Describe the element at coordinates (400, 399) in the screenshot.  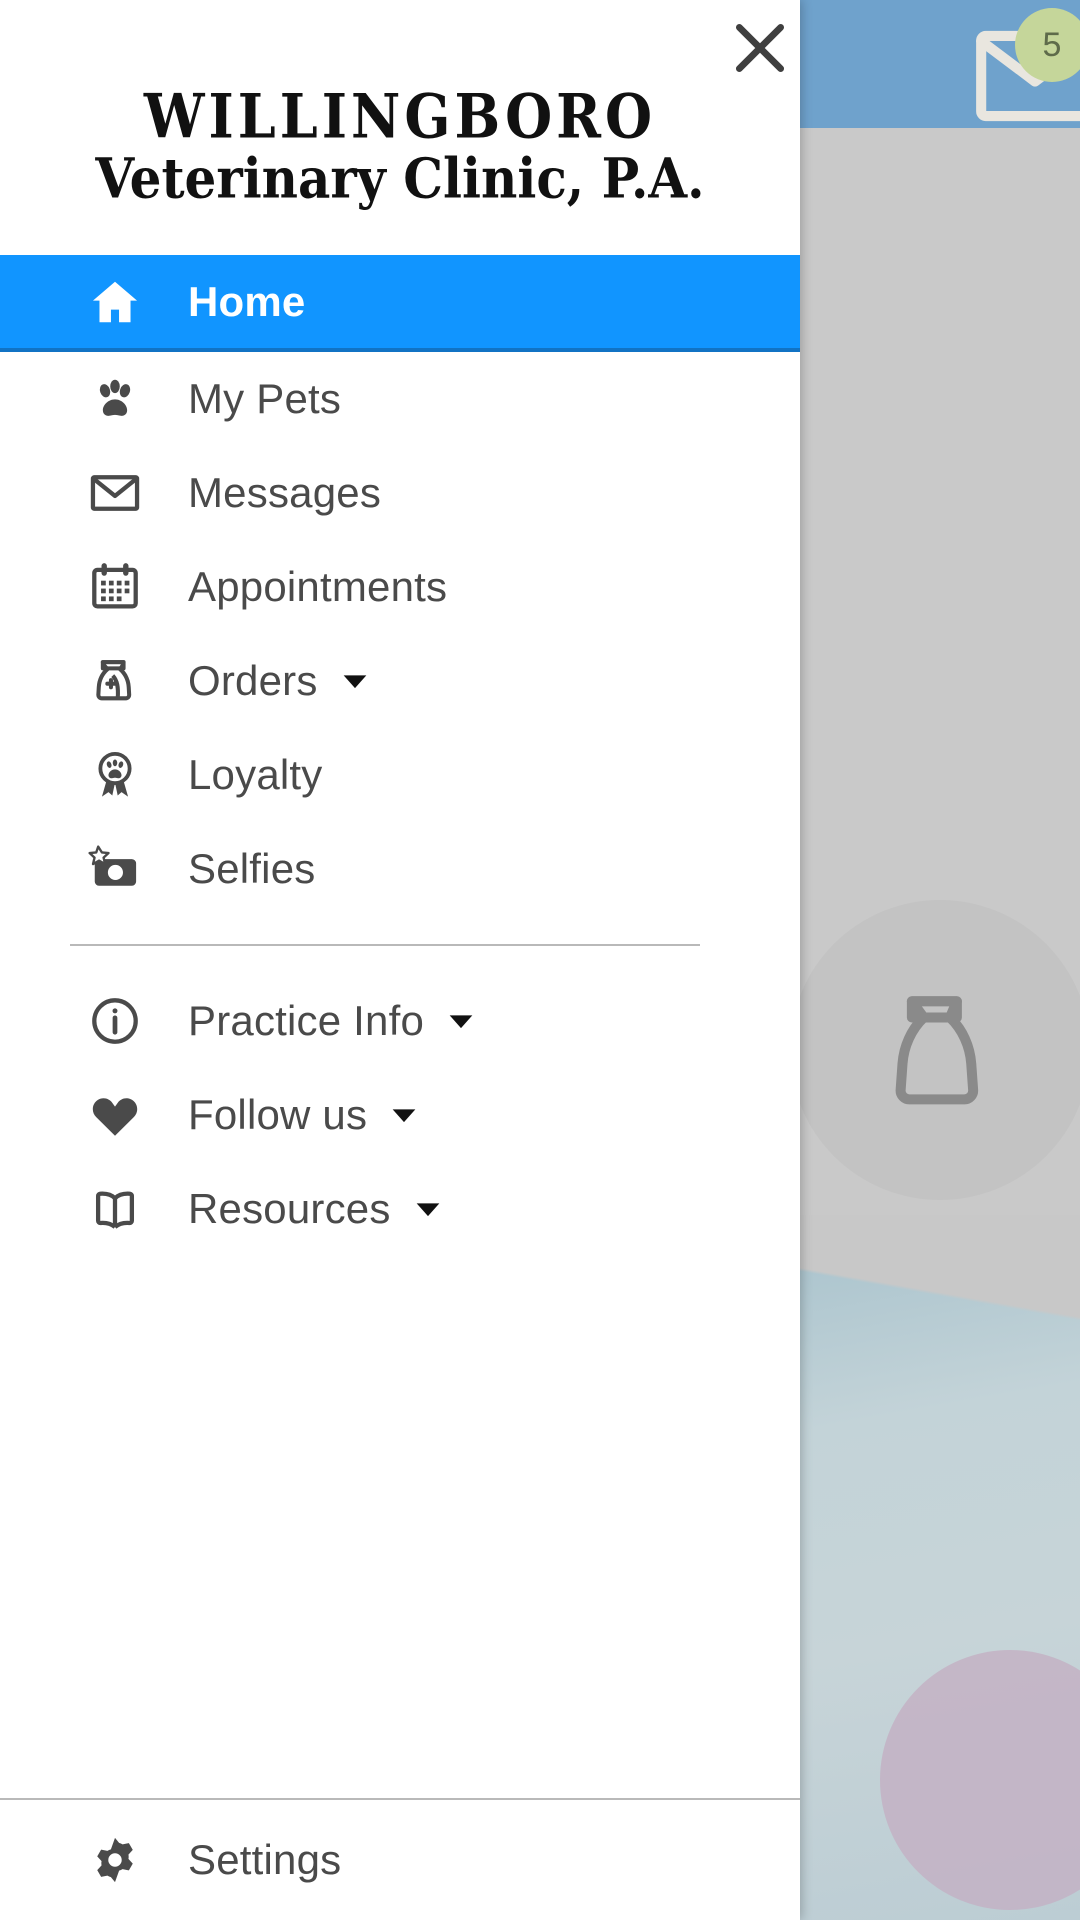
I see `nav-item-my-pets: My Pets` at that location.